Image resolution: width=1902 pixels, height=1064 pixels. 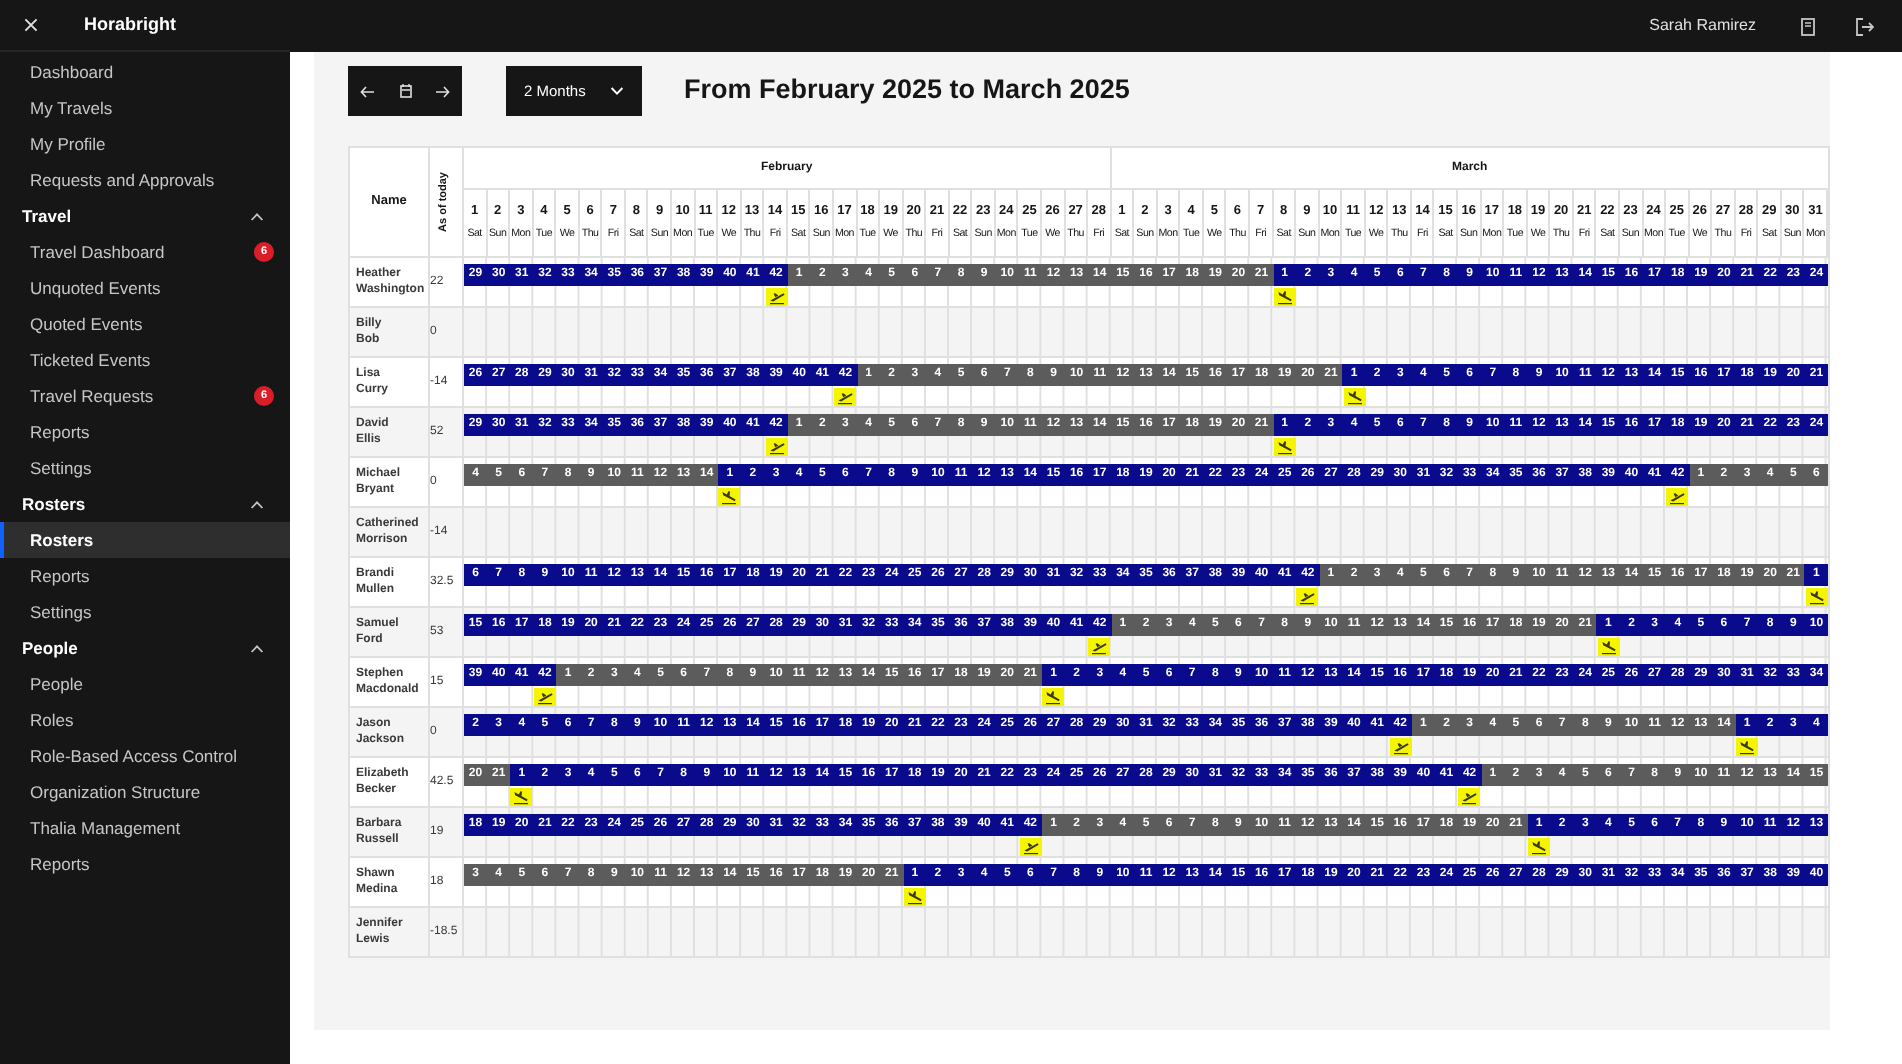 I want to click on logout-icon, so click(x=1865, y=26).